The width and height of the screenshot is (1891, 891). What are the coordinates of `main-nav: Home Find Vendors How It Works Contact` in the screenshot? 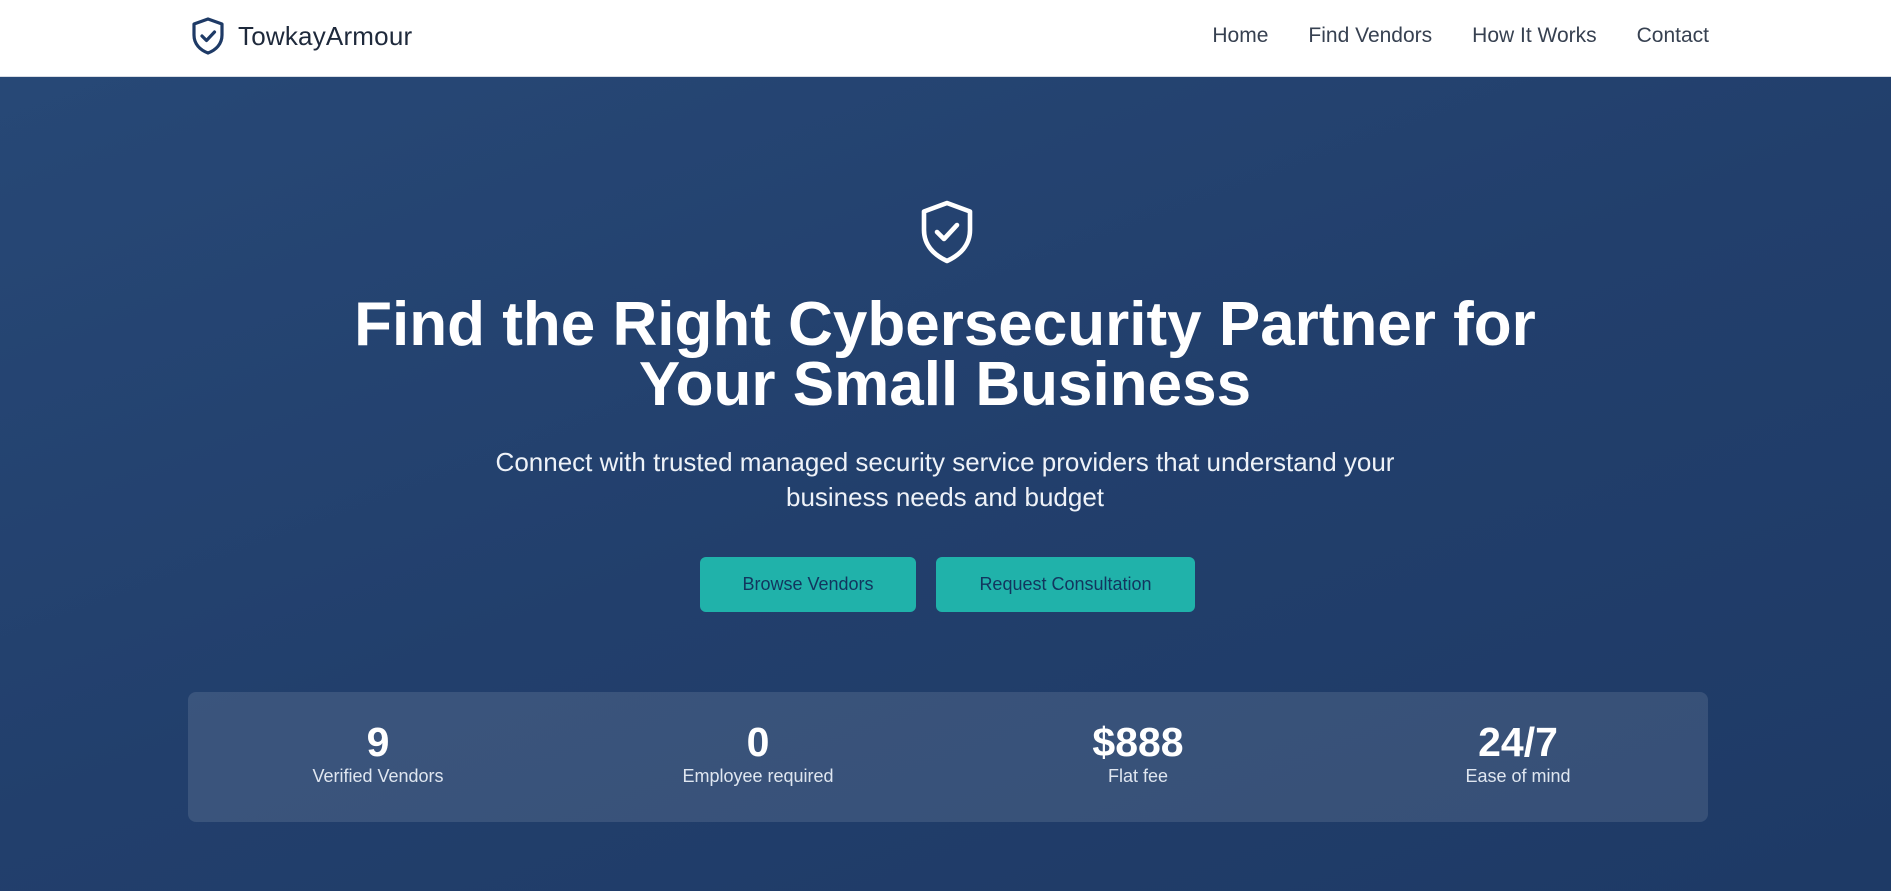 It's located at (1440, 36).